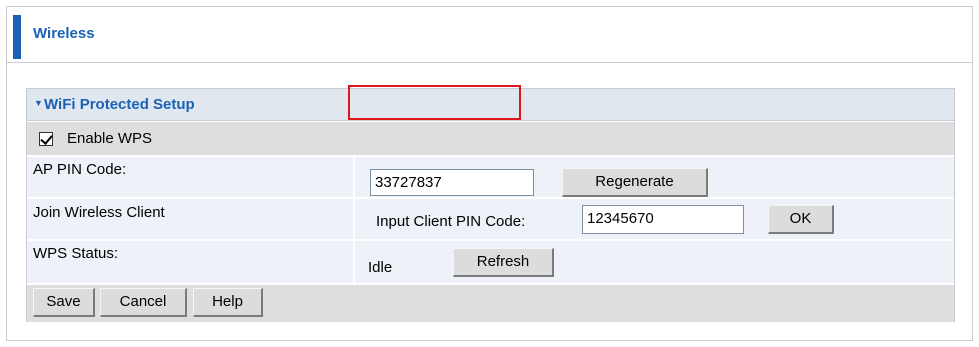 This screenshot has height=347, width=979. What do you see at coordinates (380, 267) in the screenshot?
I see `wps-status-value: Idle` at bounding box center [380, 267].